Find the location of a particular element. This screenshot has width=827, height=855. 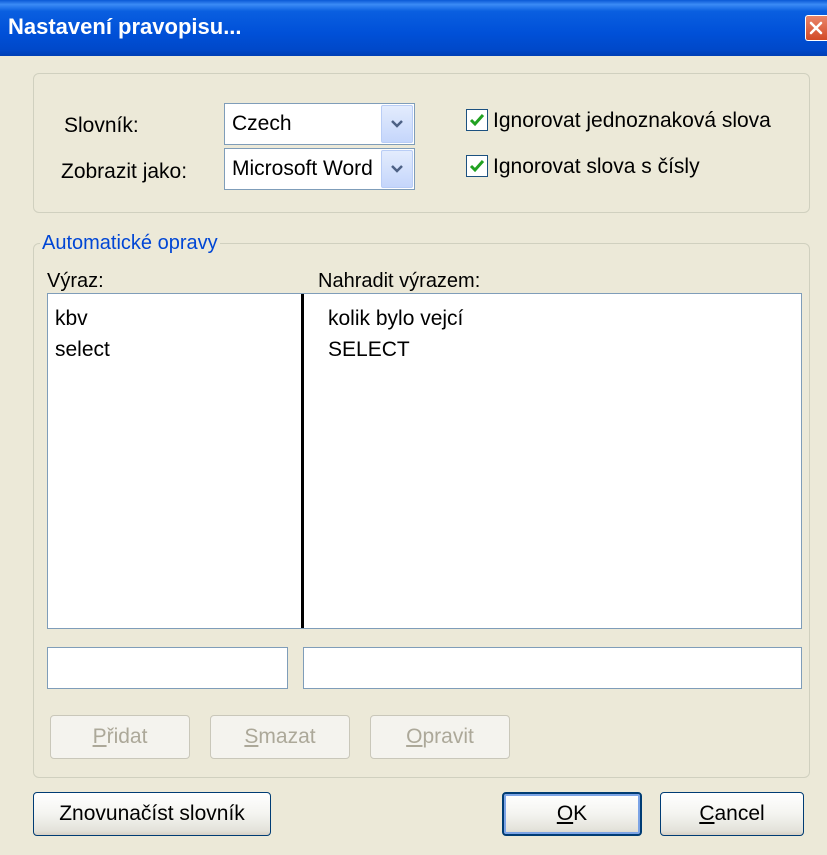

cancel-button: Cancel is located at coordinates (732, 814).